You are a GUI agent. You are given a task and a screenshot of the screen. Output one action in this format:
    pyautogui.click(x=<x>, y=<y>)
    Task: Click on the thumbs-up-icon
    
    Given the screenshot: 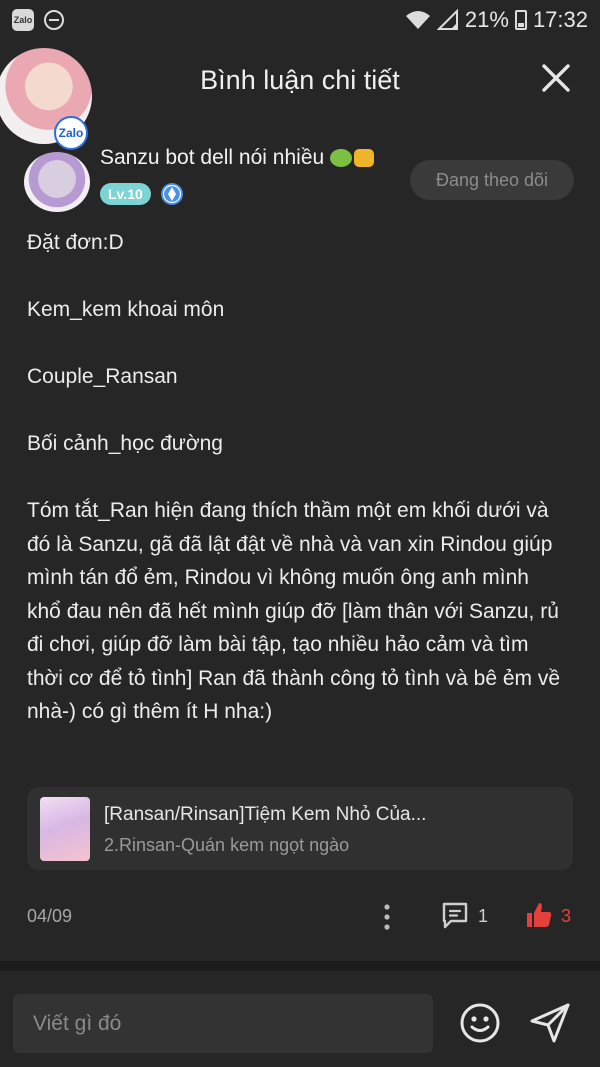 What is the action you would take?
    pyautogui.click(x=539, y=915)
    